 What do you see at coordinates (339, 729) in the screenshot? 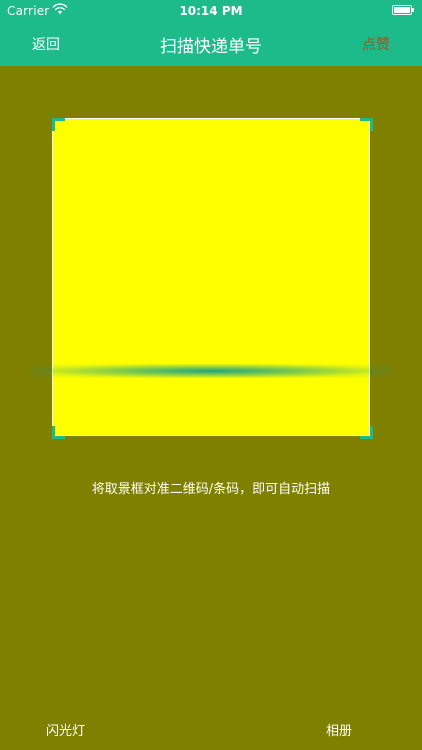
I see `album-button: 相册` at bounding box center [339, 729].